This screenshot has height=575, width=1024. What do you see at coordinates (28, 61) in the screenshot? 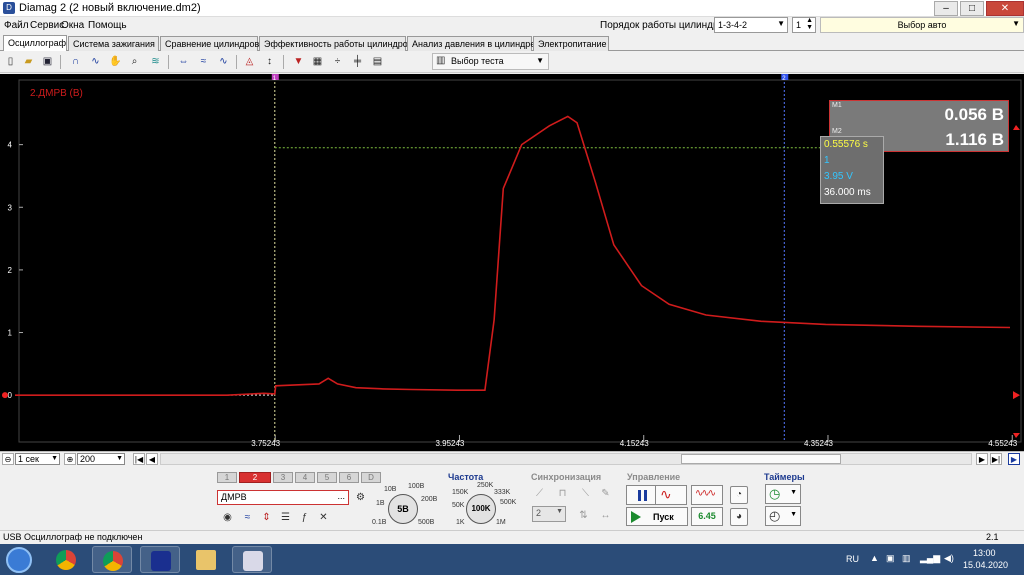
I see `open-folder-icon: ▰` at bounding box center [28, 61].